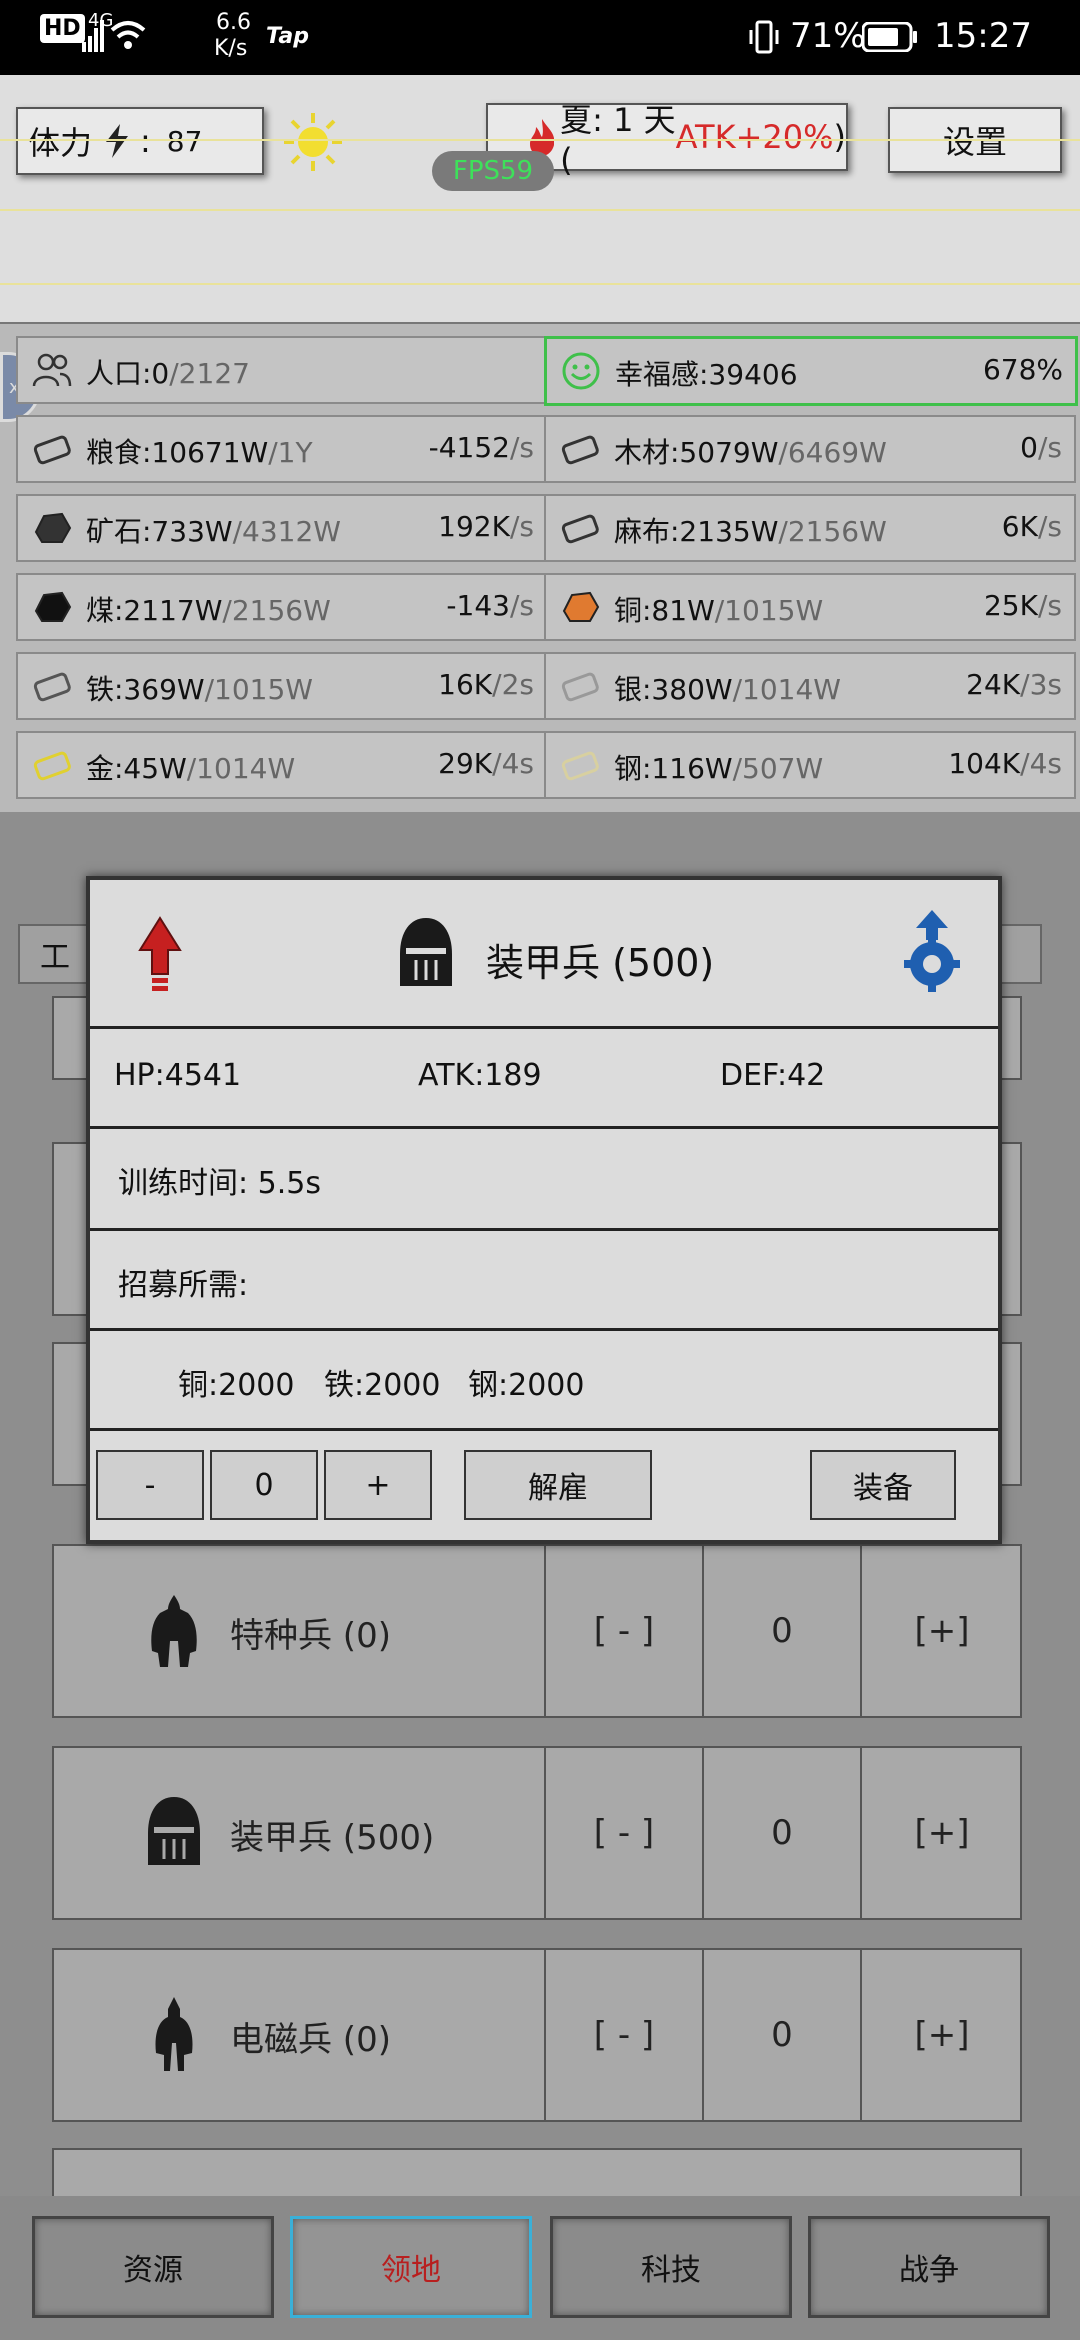  What do you see at coordinates (62, 28) in the screenshot?
I see `hd-badge: HD` at bounding box center [62, 28].